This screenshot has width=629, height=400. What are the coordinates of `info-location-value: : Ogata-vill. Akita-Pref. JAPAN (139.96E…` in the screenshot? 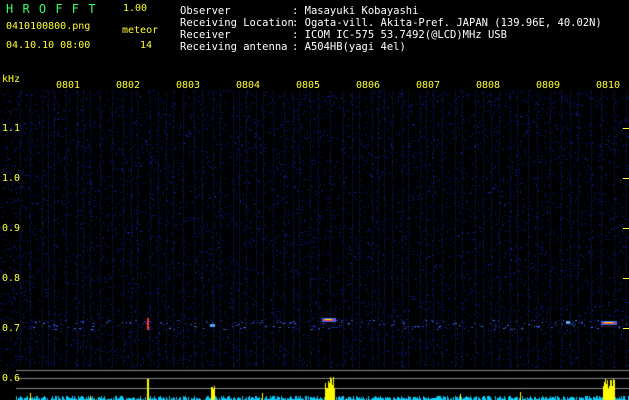 It's located at (447, 23).